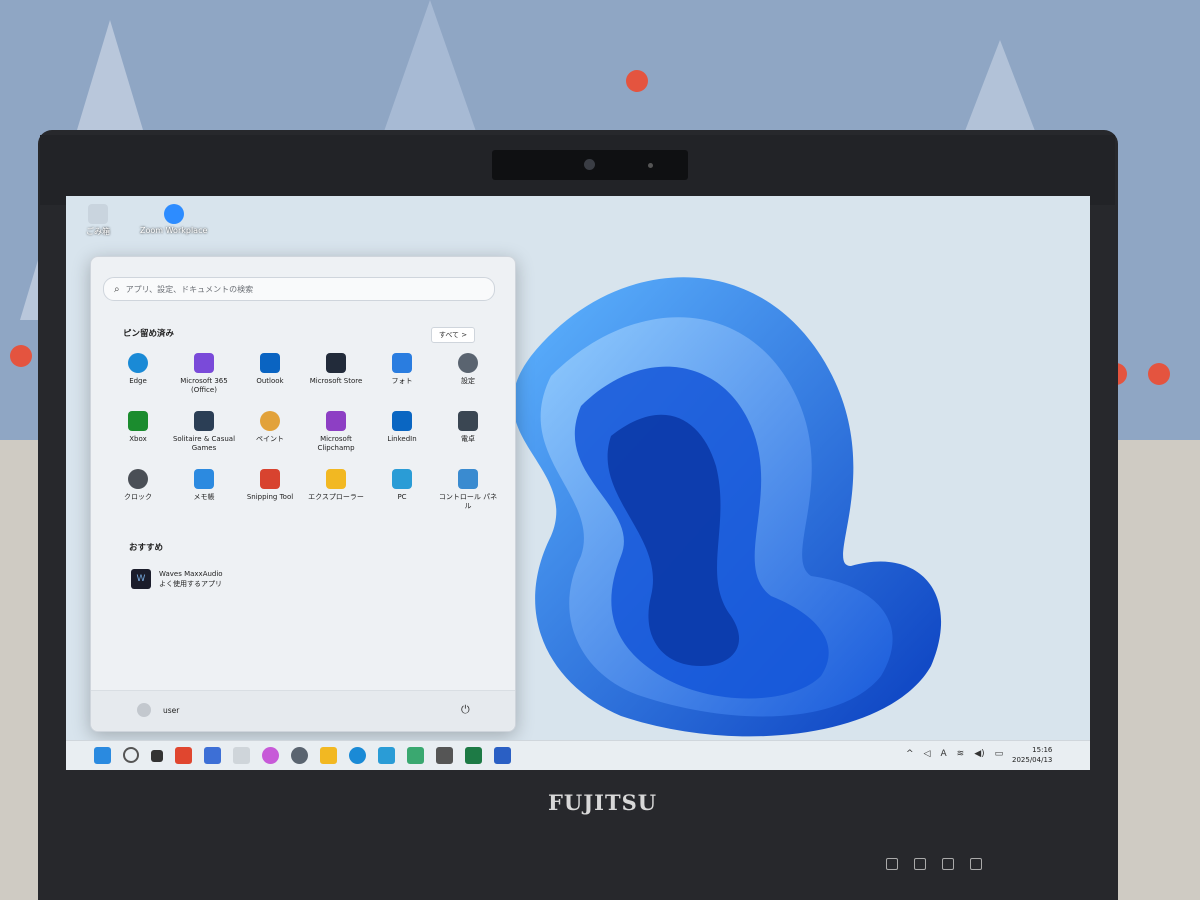  I want to click on search-icon, so click(131, 755).